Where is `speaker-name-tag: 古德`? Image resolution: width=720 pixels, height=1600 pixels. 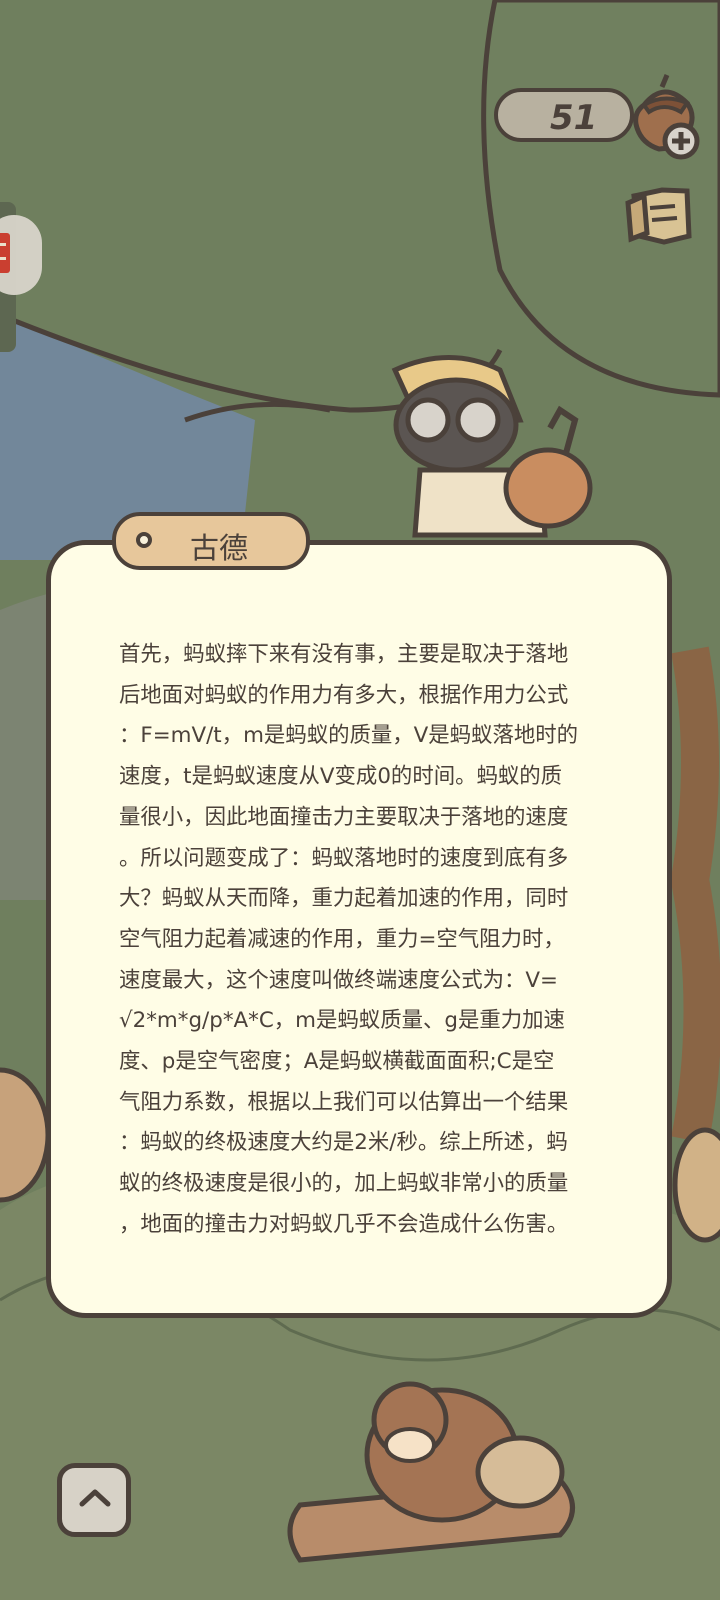
speaker-name-tag: 古德 is located at coordinates (211, 541).